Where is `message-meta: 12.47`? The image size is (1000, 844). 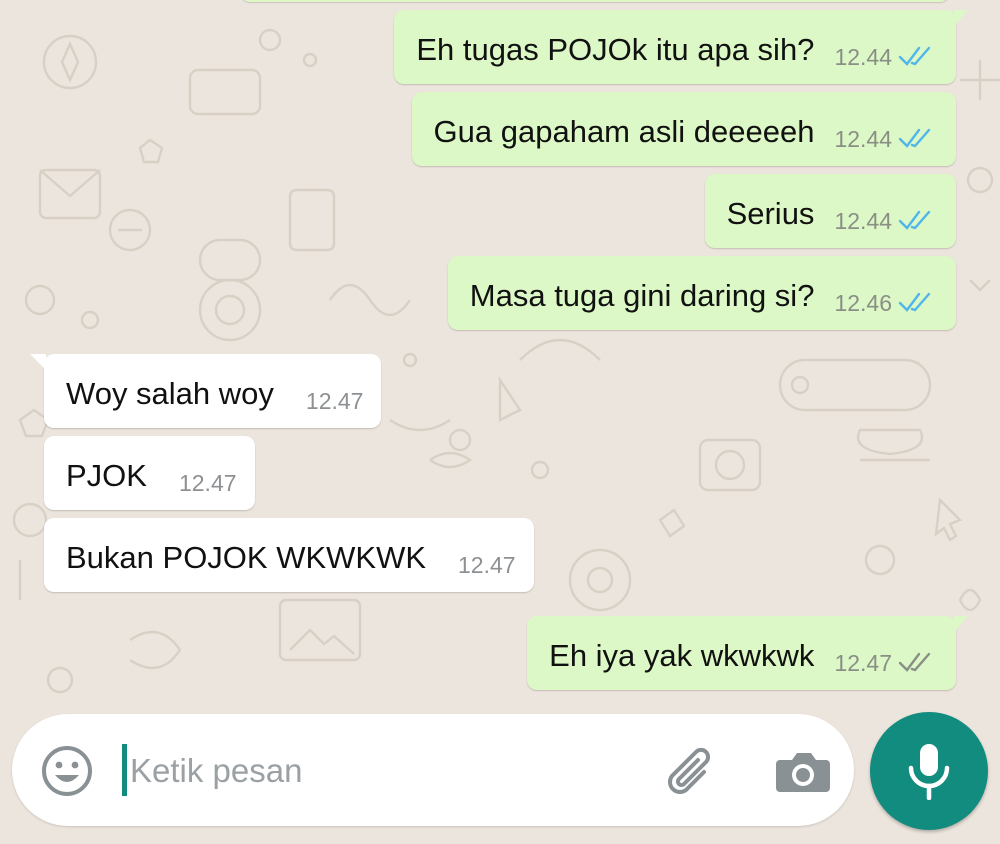 message-meta: 12.47 is located at coordinates (886, 663).